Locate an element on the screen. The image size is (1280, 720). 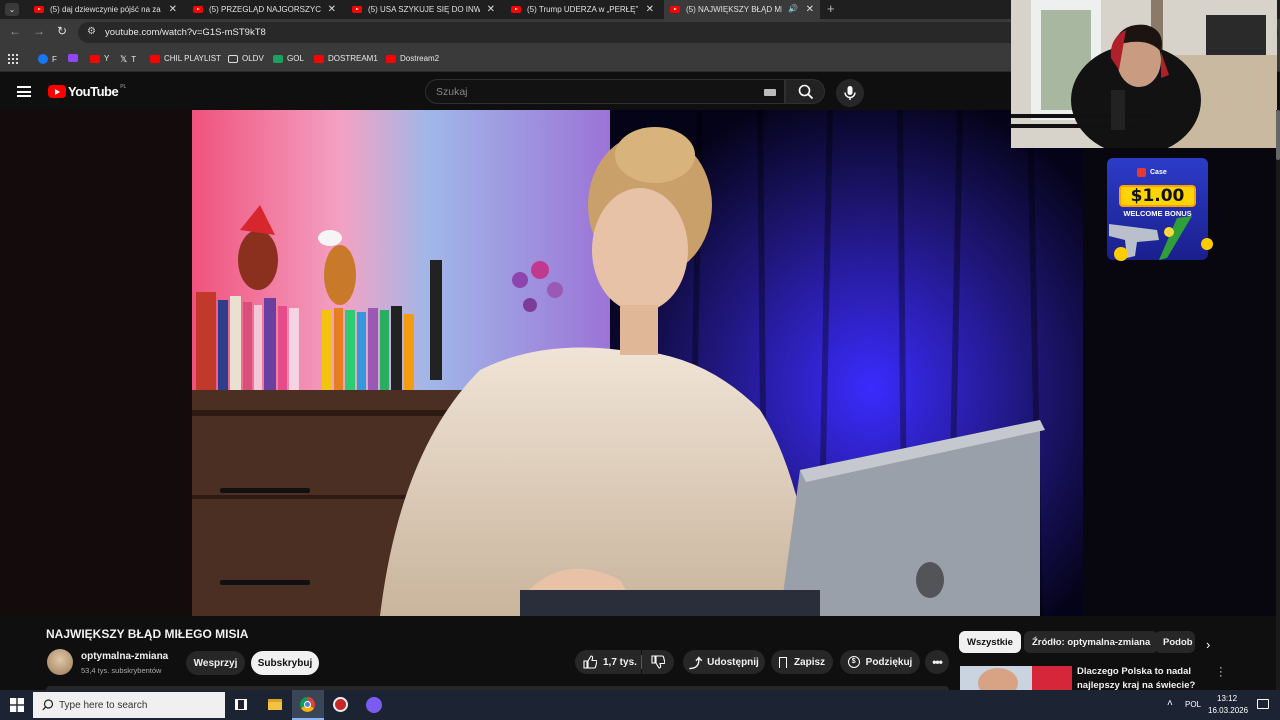
webcam-overlay is located at coordinates (1144, 74).